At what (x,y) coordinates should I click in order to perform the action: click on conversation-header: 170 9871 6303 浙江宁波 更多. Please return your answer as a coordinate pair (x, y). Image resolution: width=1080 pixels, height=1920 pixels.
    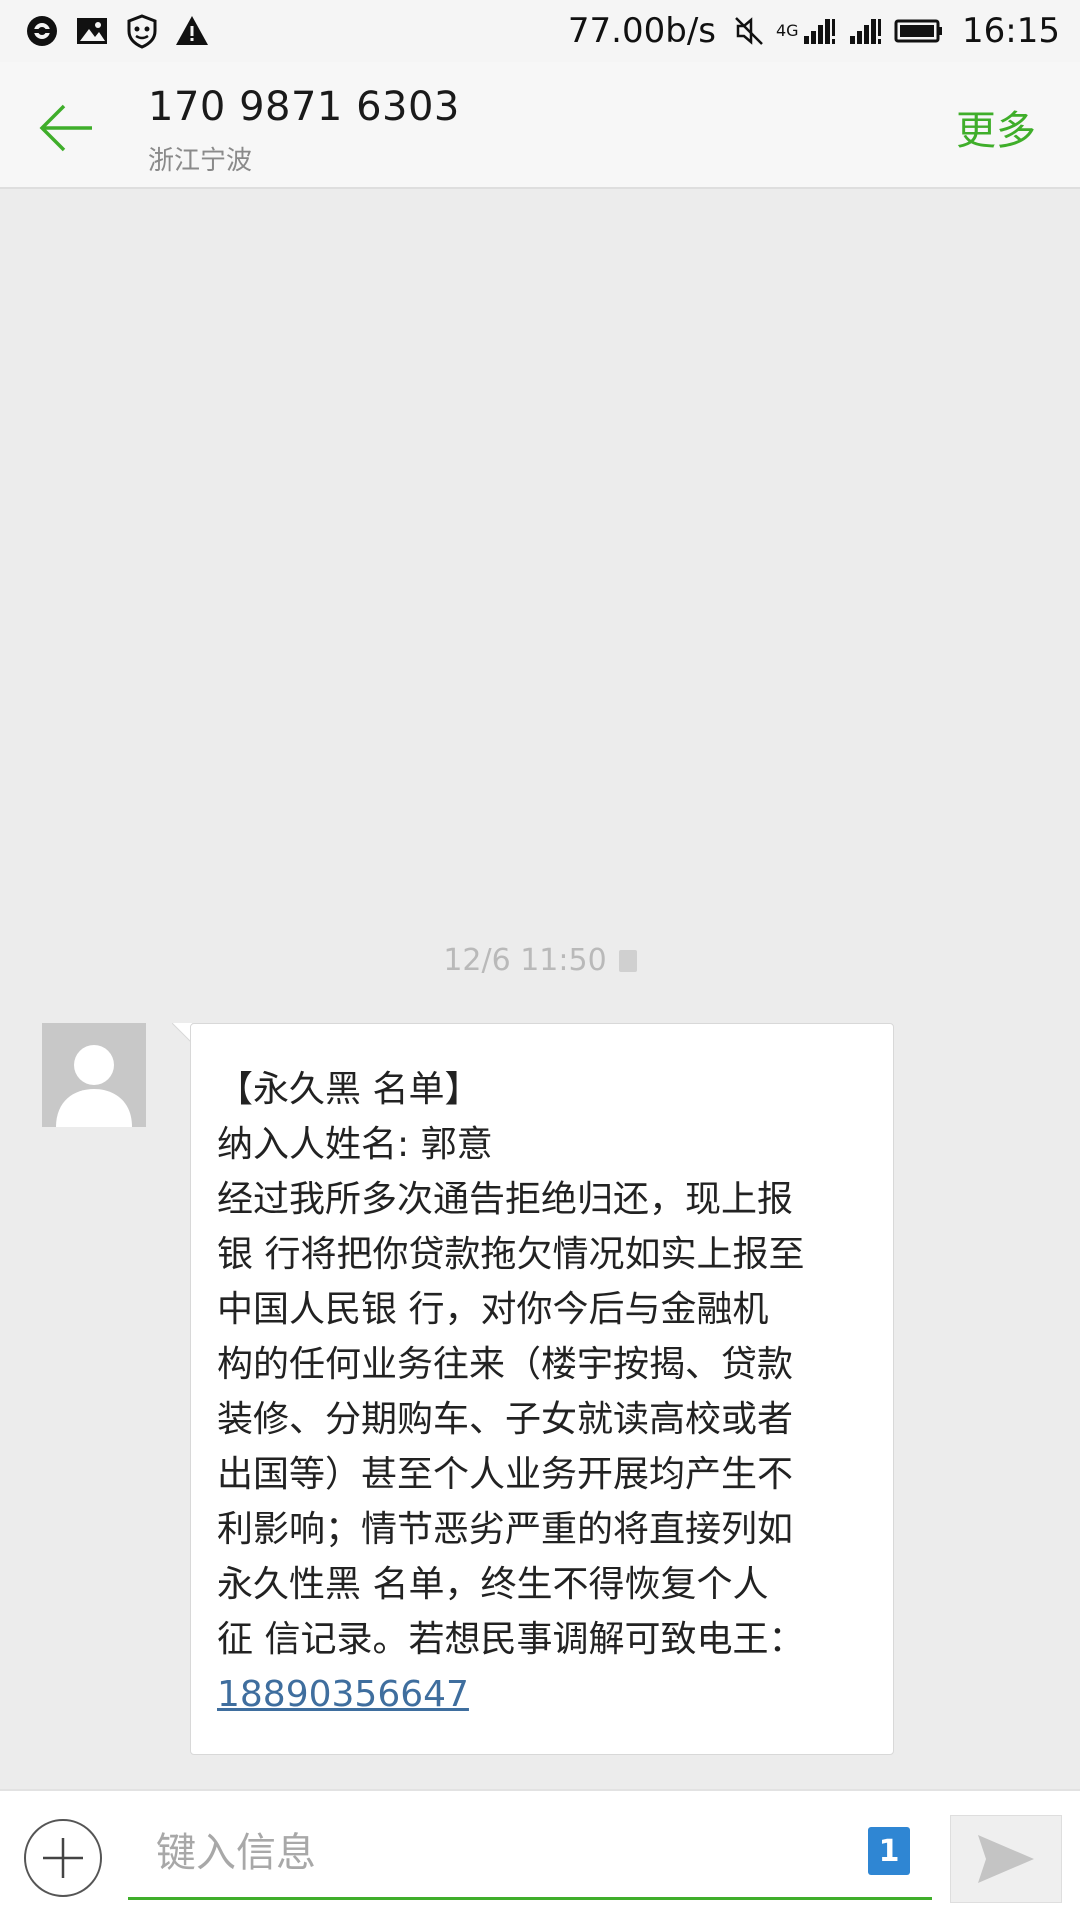
    Looking at the image, I should click on (540, 125).